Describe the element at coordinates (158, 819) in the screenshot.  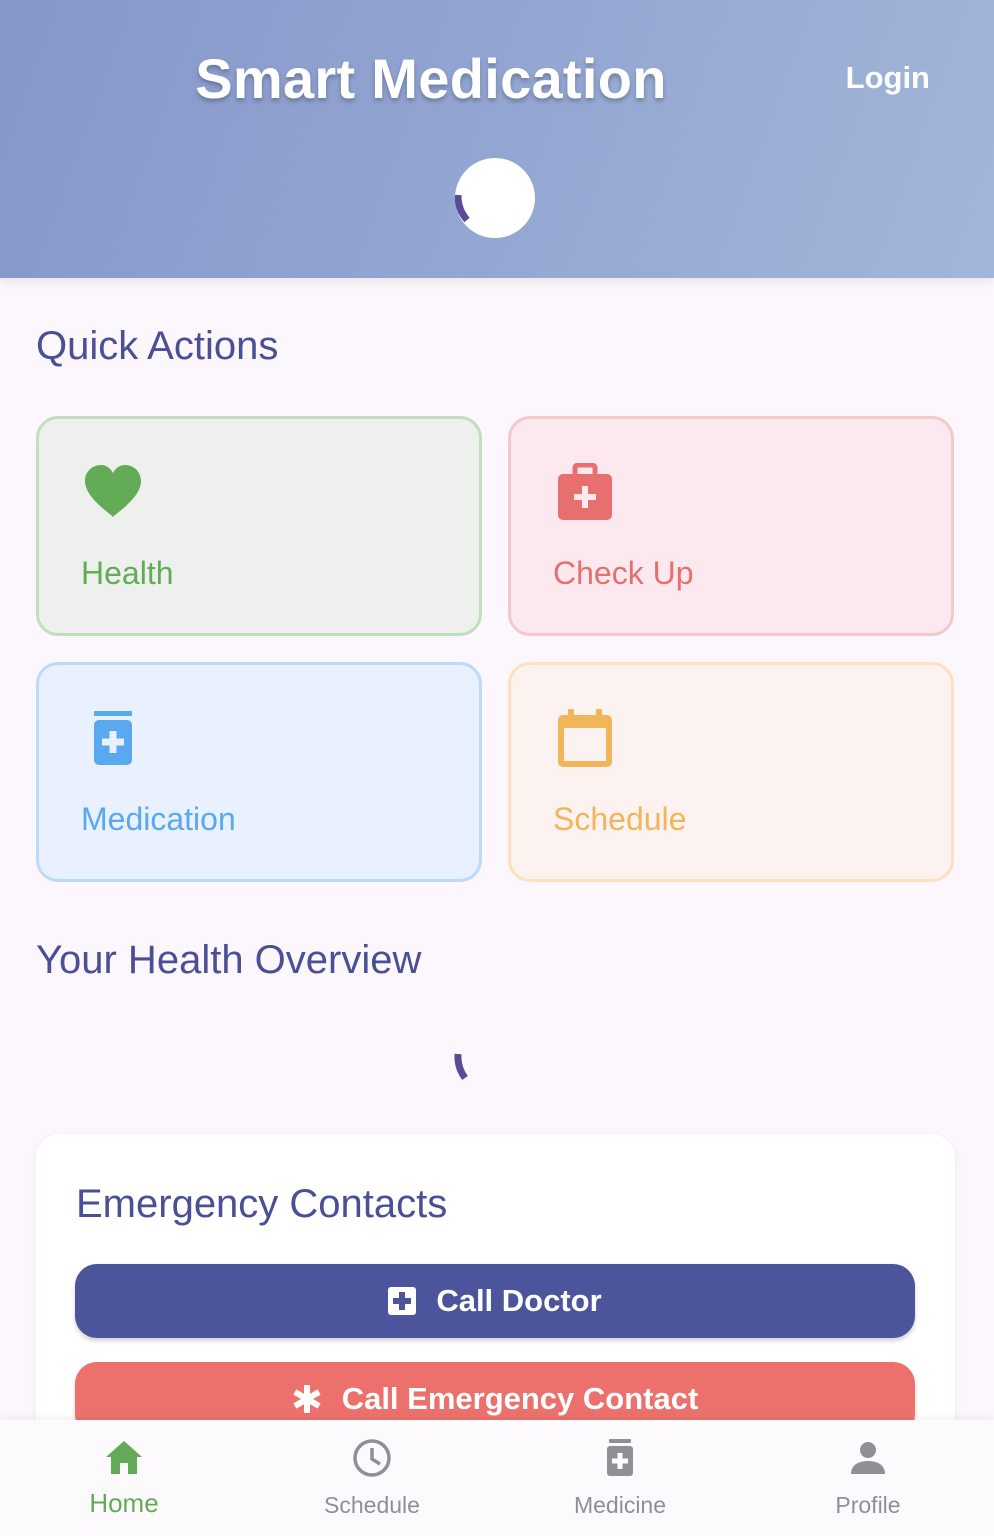
I see `medication-card-label: Medication` at that location.